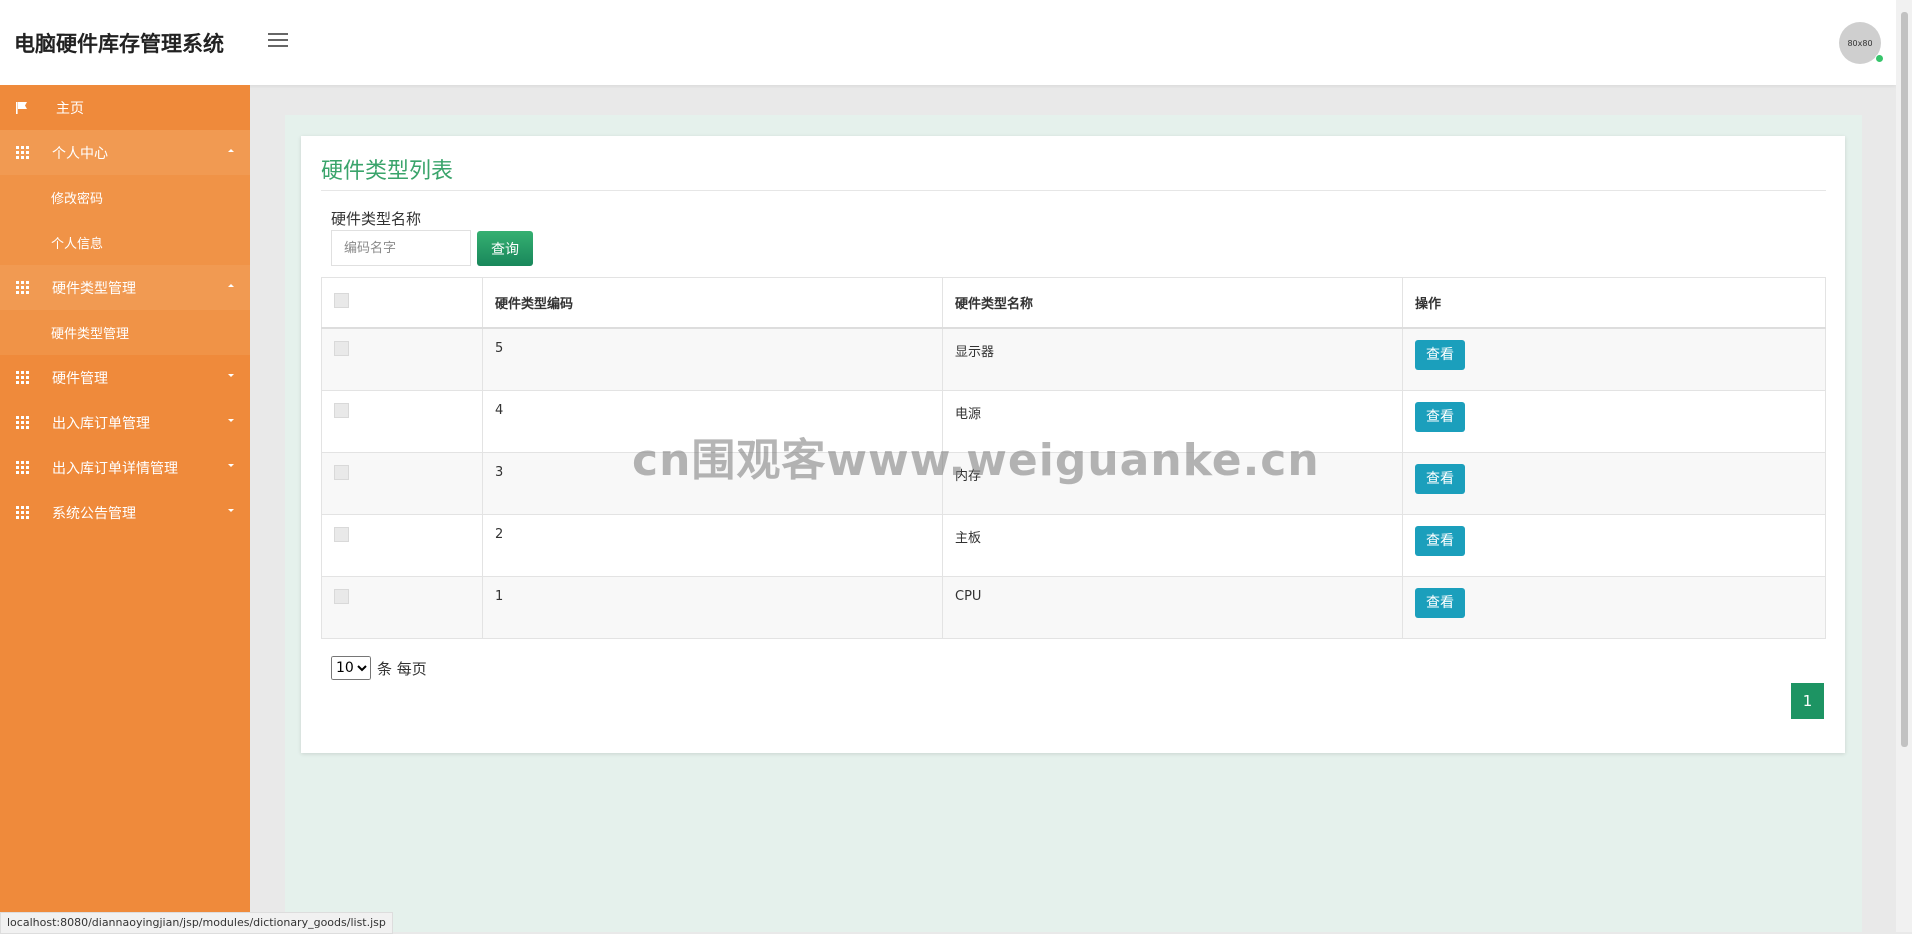  I want to click on sidebar-item-home: 主页, so click(125, 107).